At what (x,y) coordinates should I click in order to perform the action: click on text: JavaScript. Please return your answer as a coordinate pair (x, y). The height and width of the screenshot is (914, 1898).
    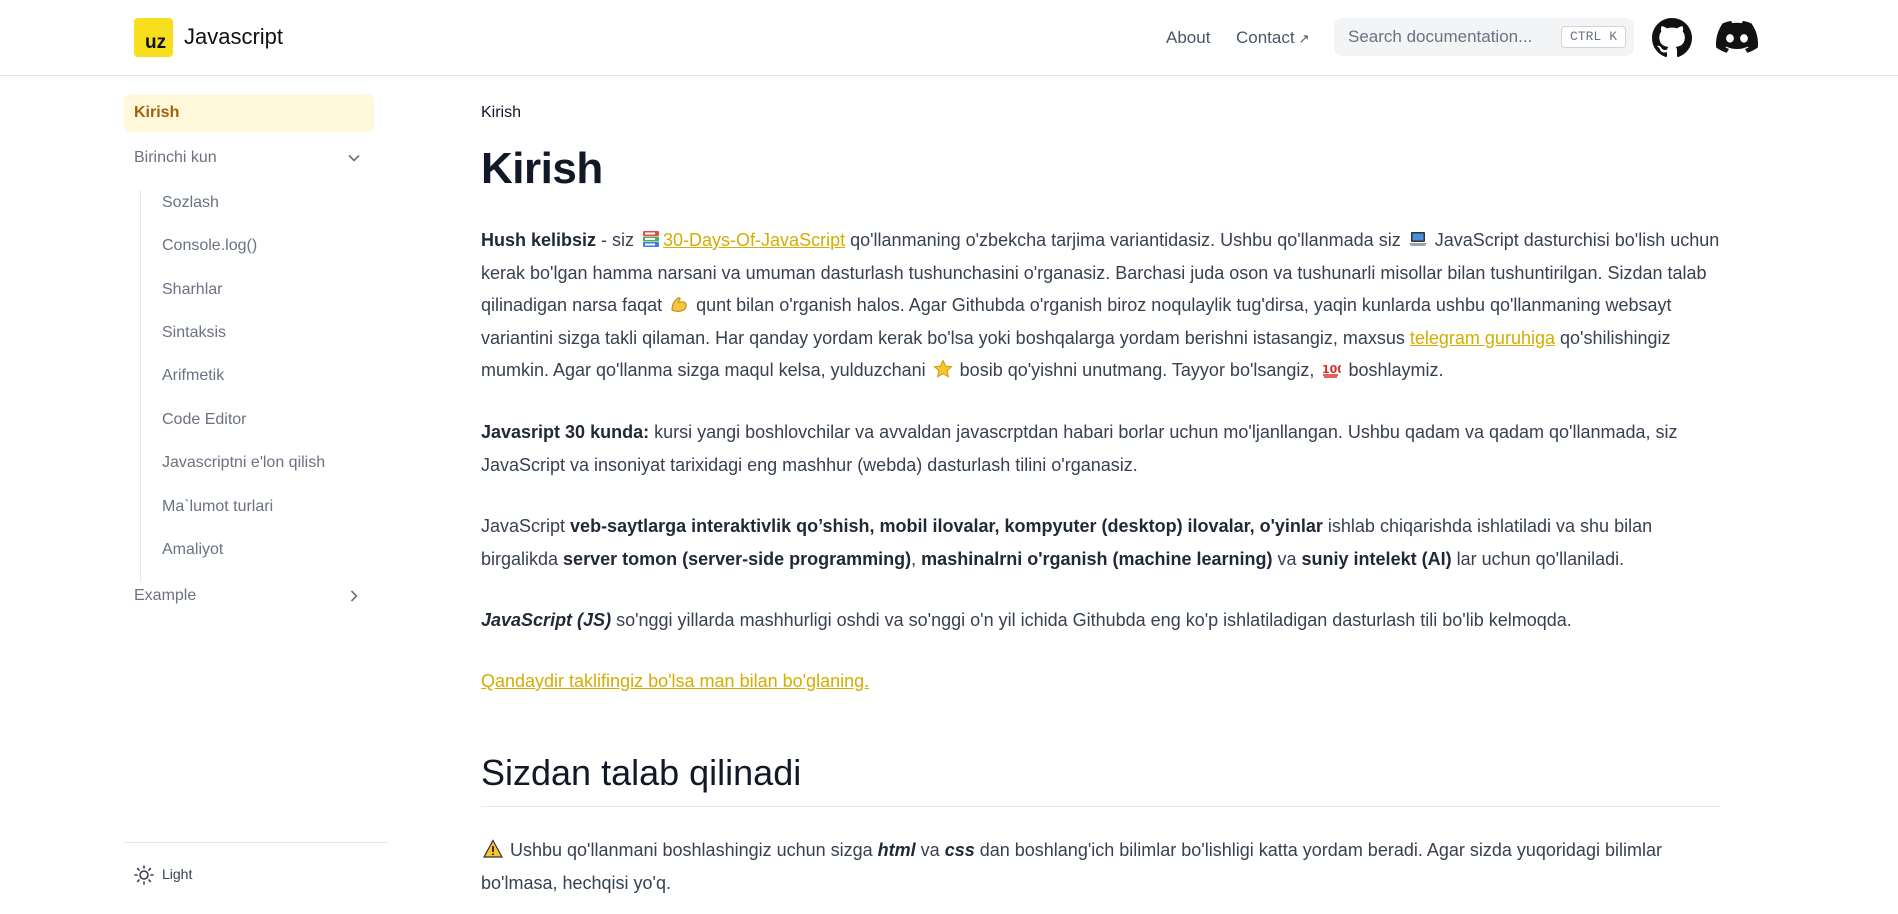
    Looking at the image, I should click on (526, 526).